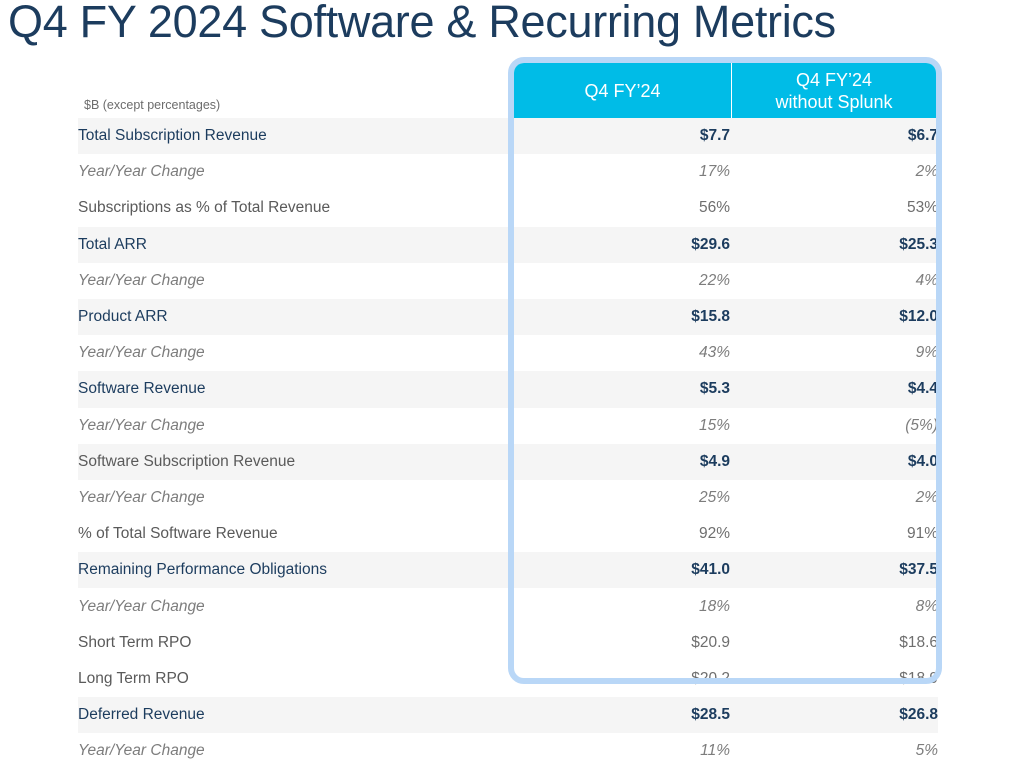 Image resolution: width=1010 pixels, height=769 pixels. What do you see at coordinates (293, 317) in the screenshot?
I see `row-label: Product ARR` at bounding box center [293, 317].